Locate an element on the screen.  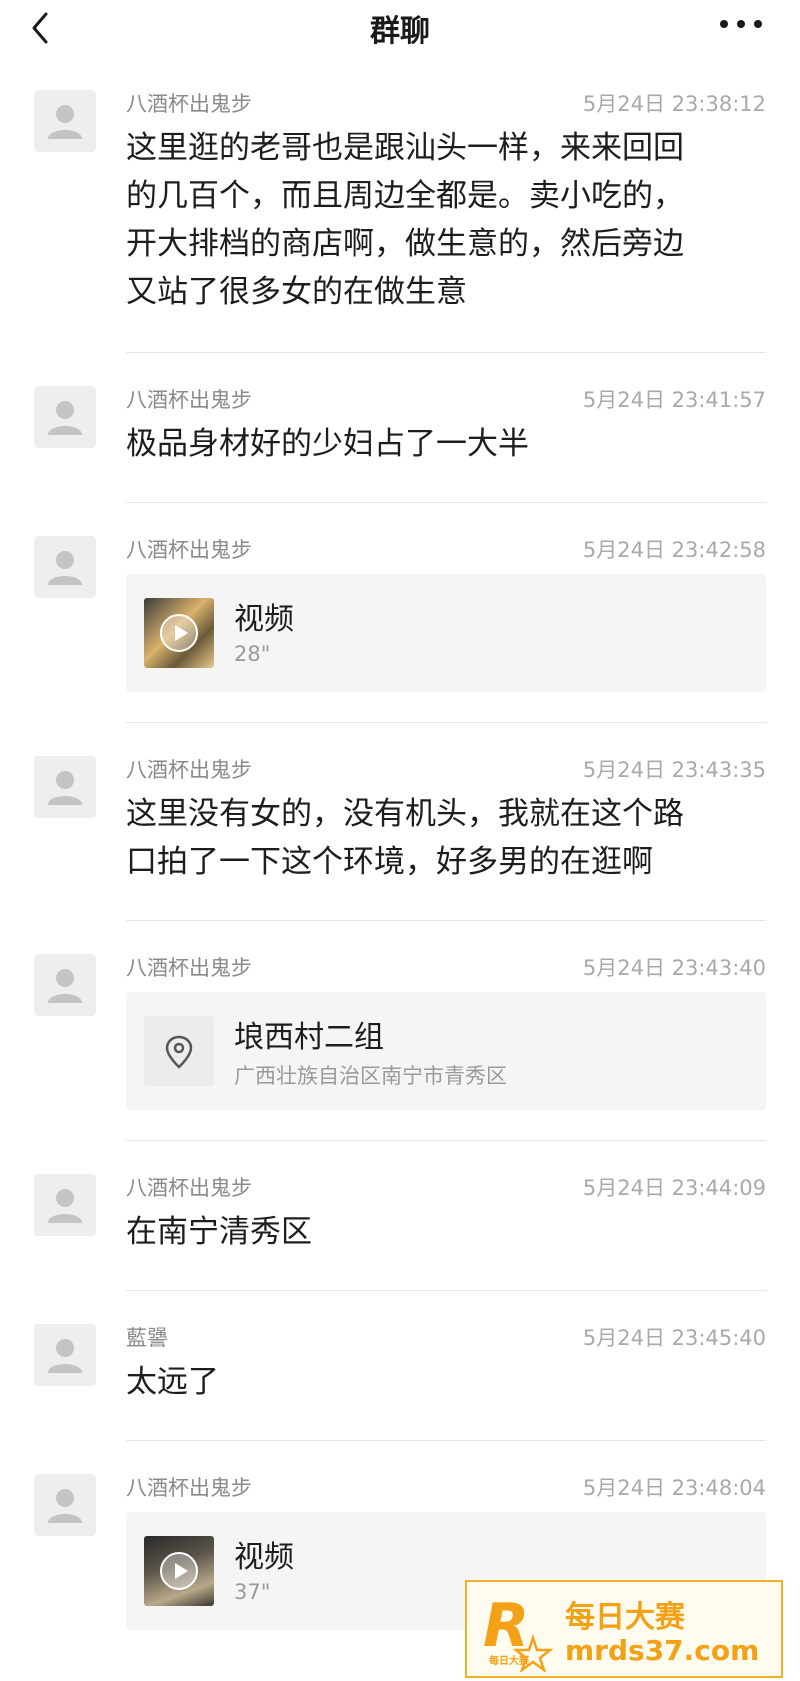
page-title: 群聊 is located at coordinates (400, 31).